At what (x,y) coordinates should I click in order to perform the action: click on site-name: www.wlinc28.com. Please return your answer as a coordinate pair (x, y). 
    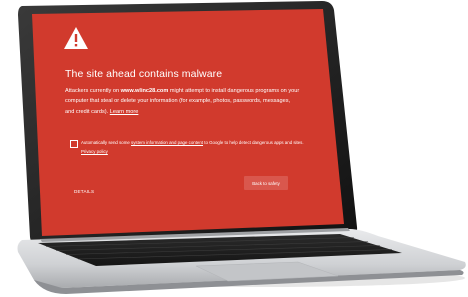
    Looking at the image, I should click on (144, 91).